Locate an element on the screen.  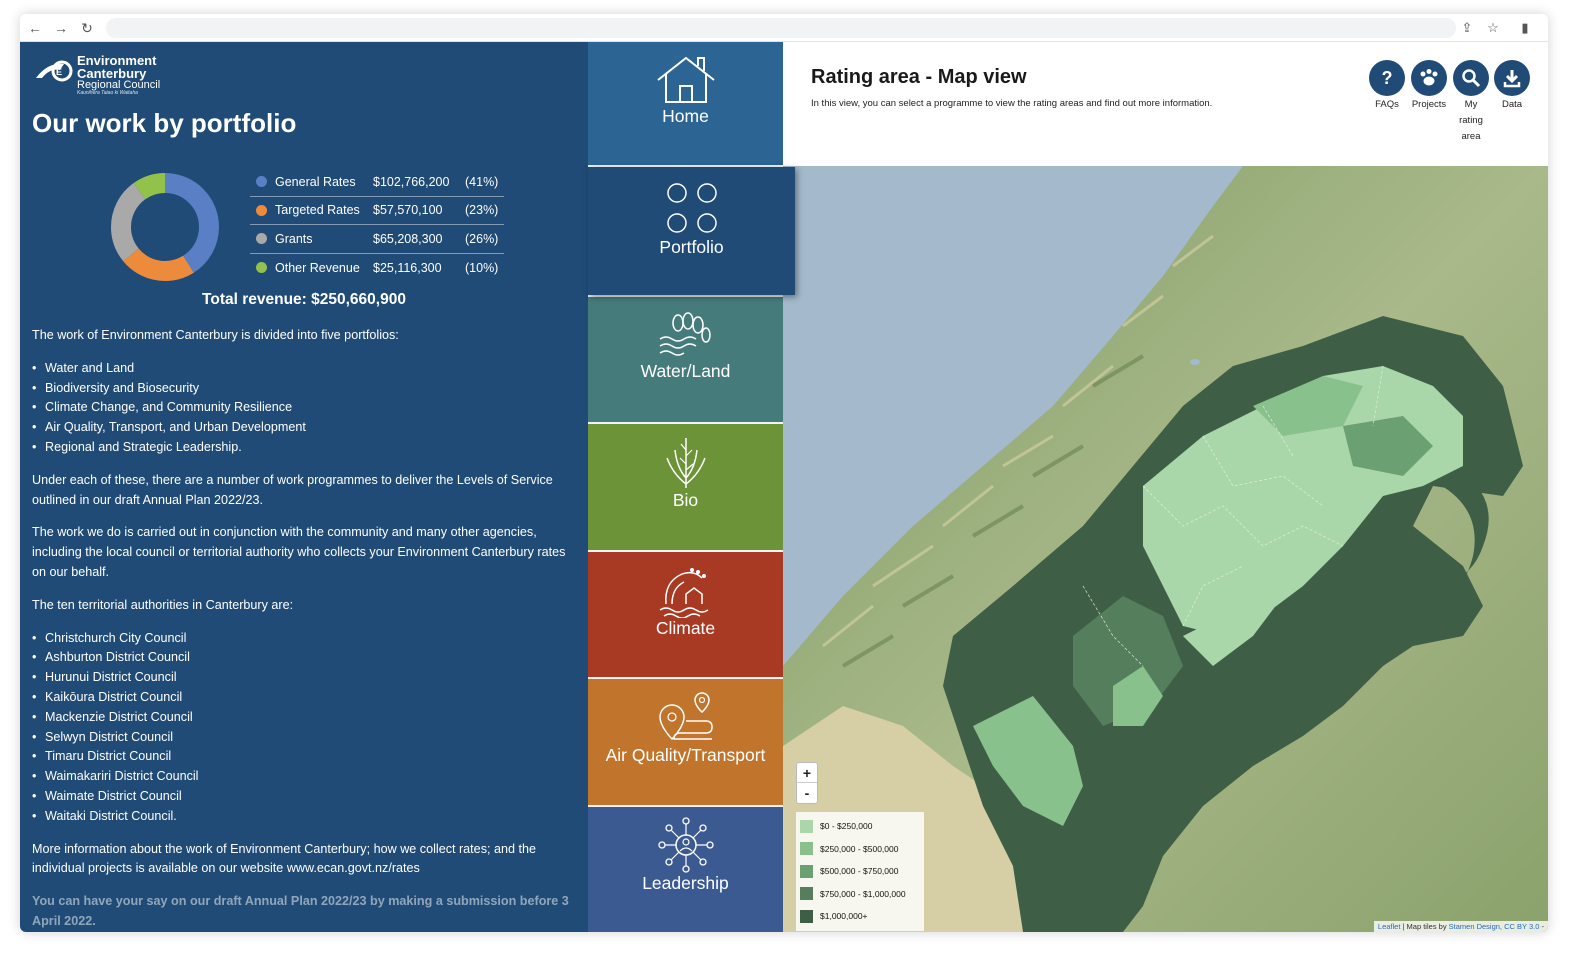
faqs-button: ? FAQs is located at coordinates (1387, 86).